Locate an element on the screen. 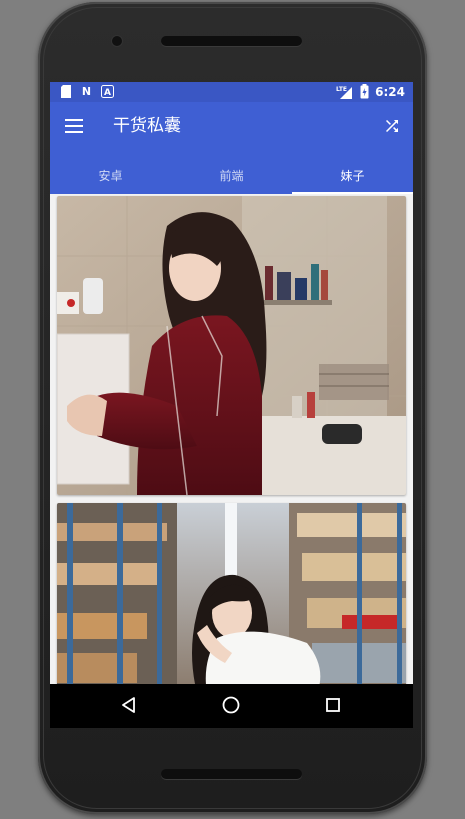 The width and height of the screenshot is (465, 819). a-notification-icon: A is located at coordinates (107, 91).